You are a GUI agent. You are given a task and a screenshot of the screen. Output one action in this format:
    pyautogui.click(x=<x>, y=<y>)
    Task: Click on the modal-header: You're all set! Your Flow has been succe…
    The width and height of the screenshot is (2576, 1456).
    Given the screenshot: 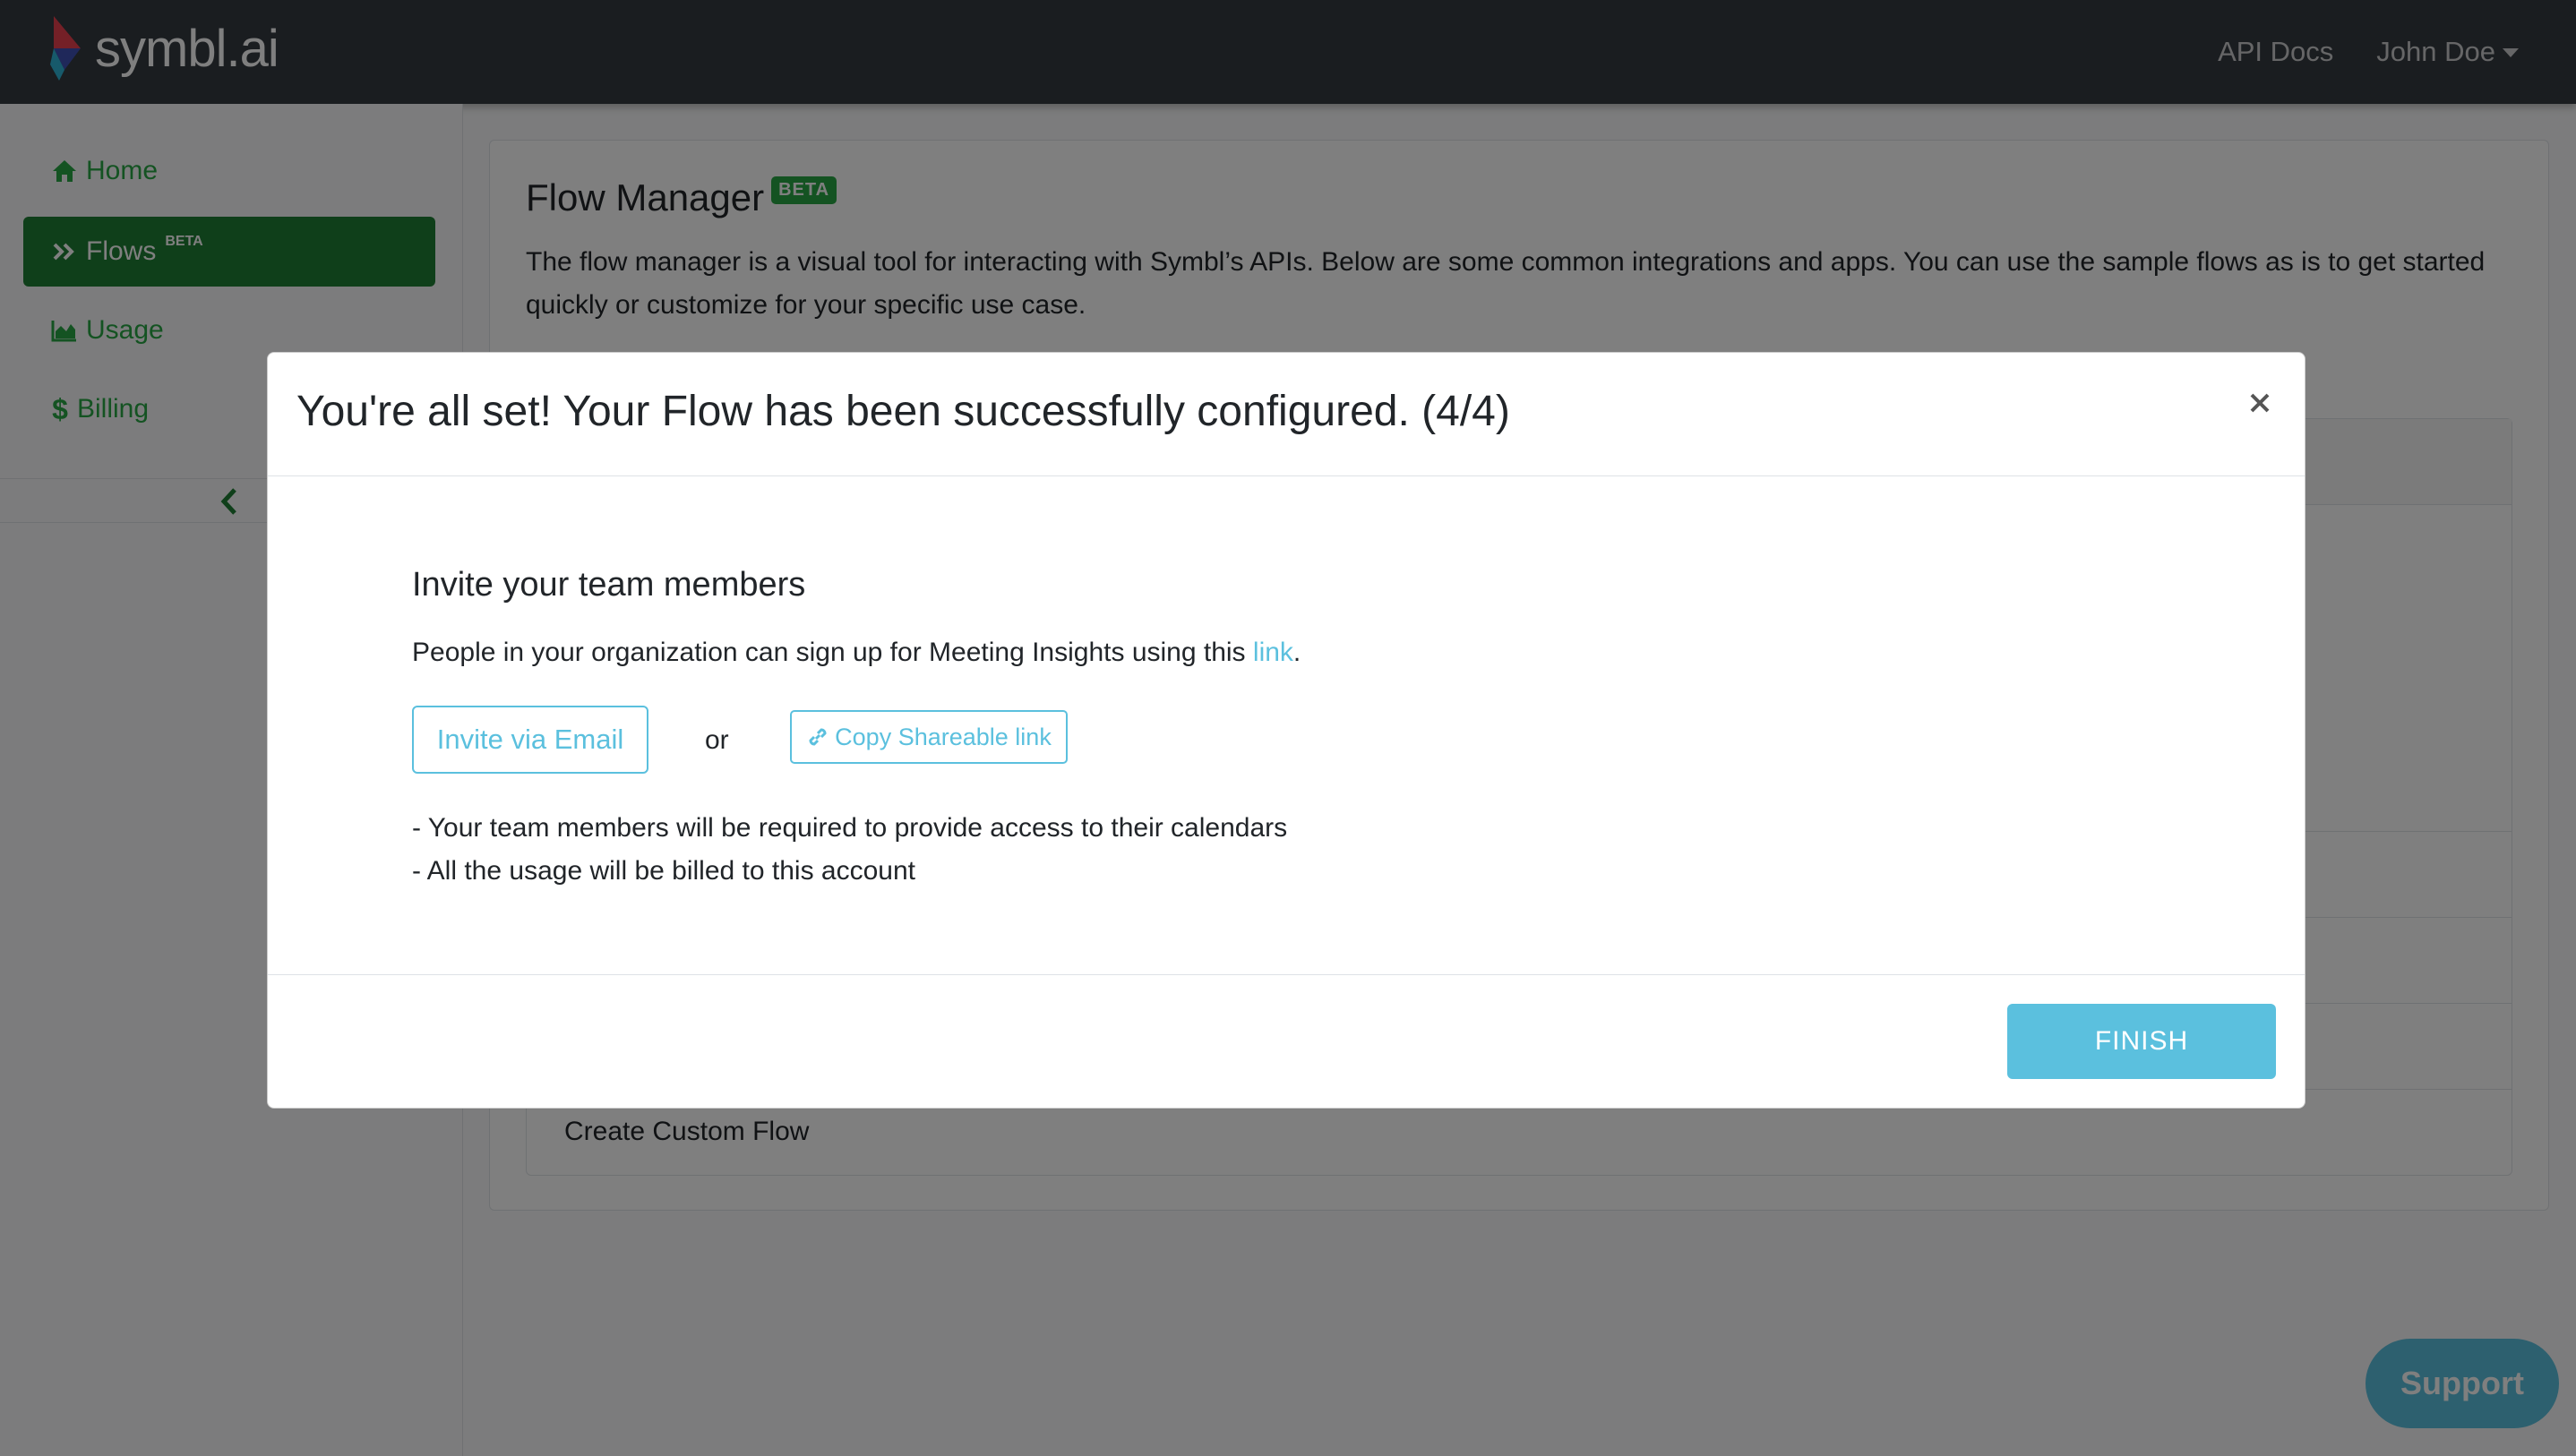 What is the action you would take?
    pyautogui.click(x=1286, y=414)
    